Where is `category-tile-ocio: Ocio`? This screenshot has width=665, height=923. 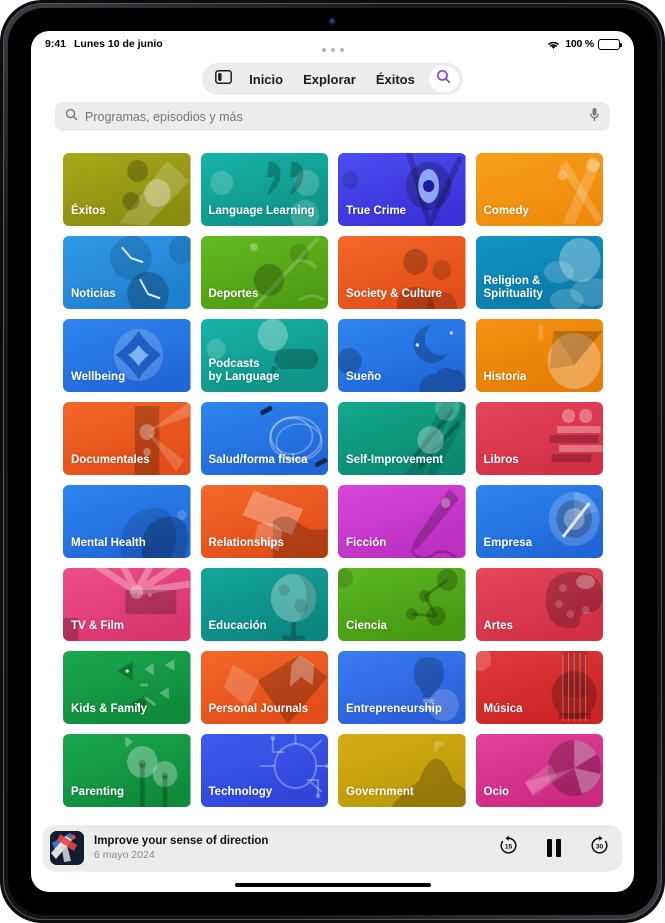
category-tile-ocio: Ocio is located at coordinates (539, 770).